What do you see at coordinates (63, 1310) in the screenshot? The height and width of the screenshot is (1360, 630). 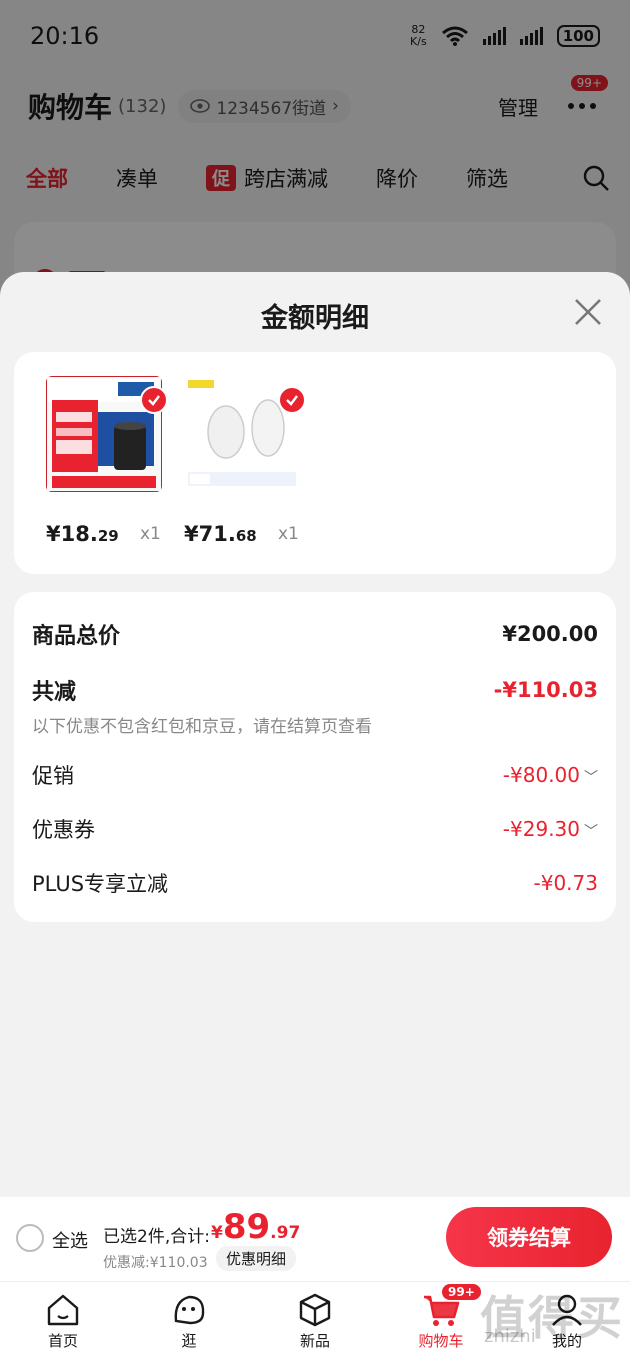 I see `home-icon` at bounding box center [63, 1310].